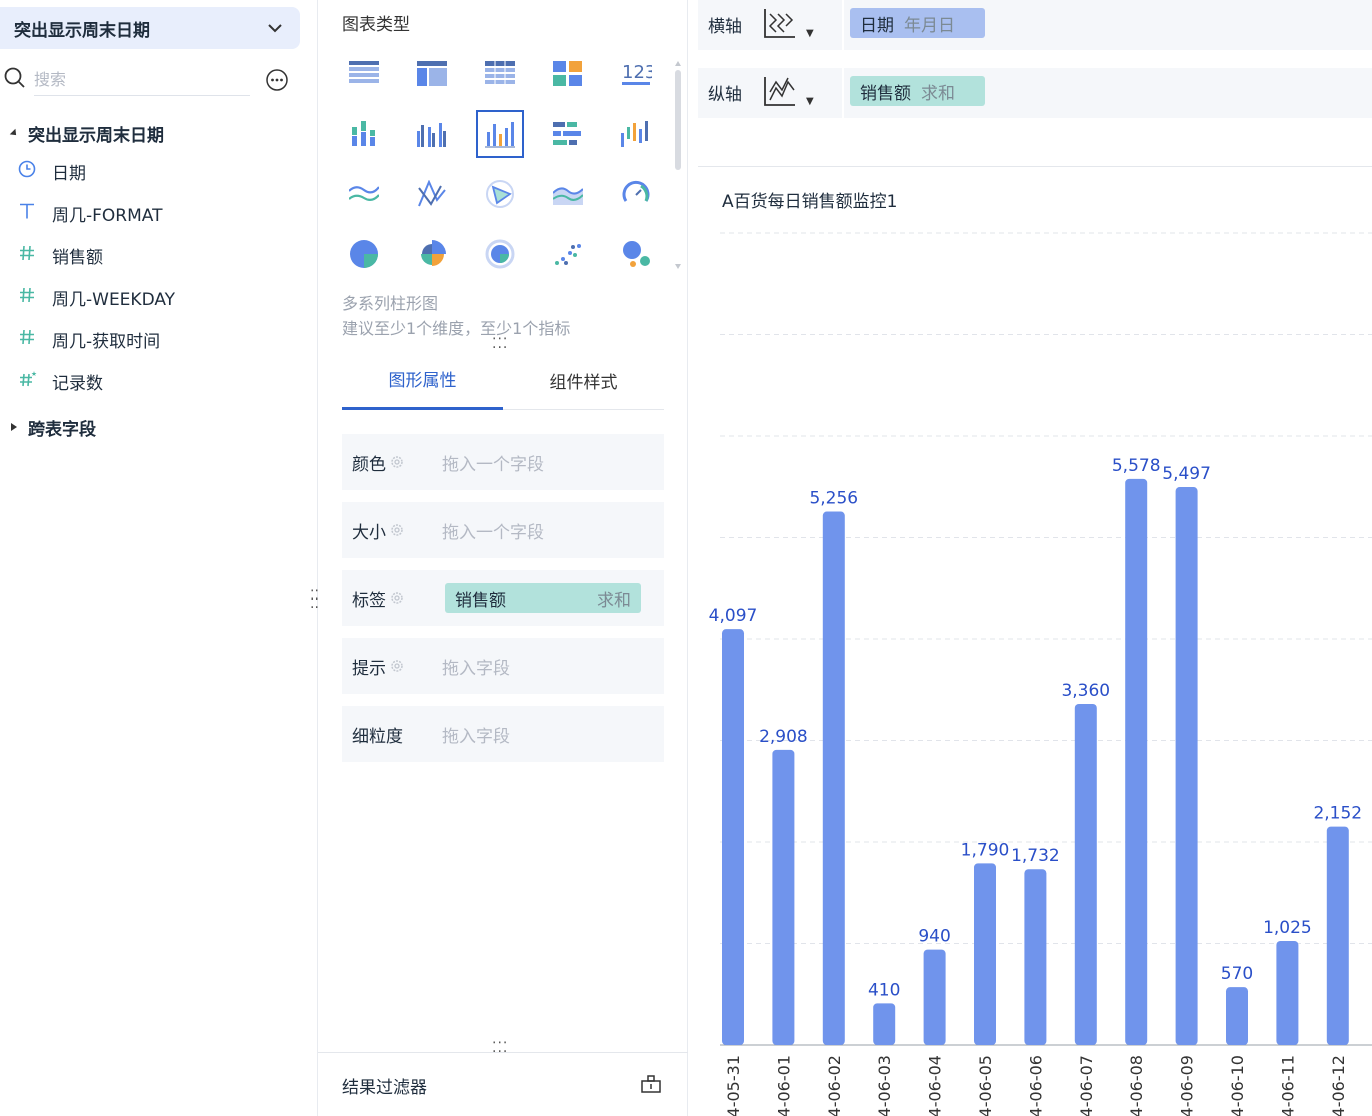  What do you see at coordinates (568, 194) in the screenshot?
I see `area-chart-icon` at bounding box center [568, 194].